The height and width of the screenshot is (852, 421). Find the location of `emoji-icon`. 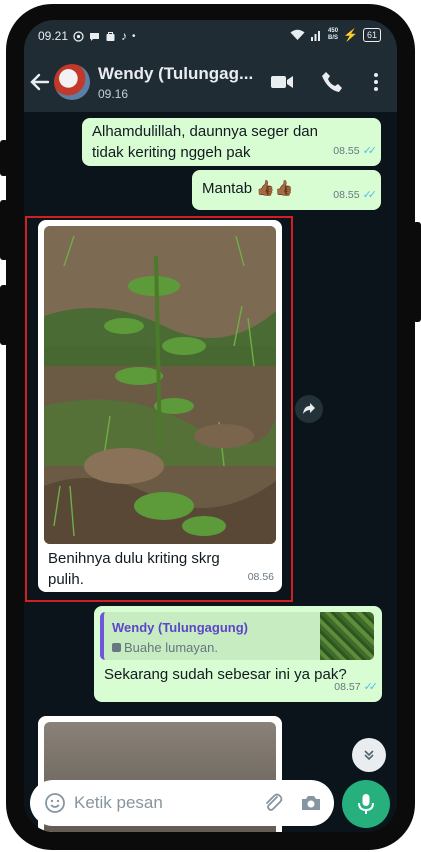

emoji-icon is located at coordinates (55, 803).